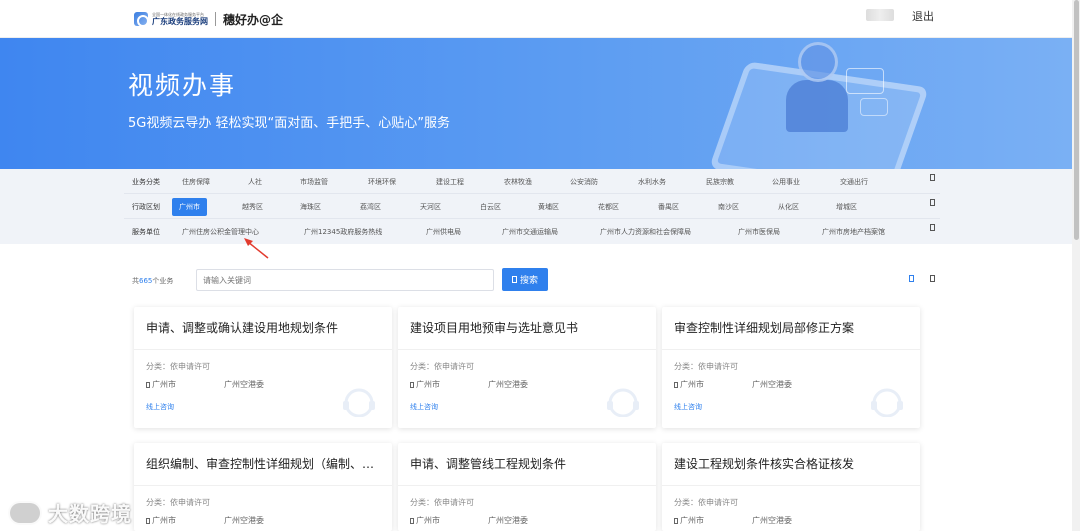  What do you see at coordinates (25, 512) in the screenshot?
I see `watermark-logo-icon` at bounding box center [25, 512].